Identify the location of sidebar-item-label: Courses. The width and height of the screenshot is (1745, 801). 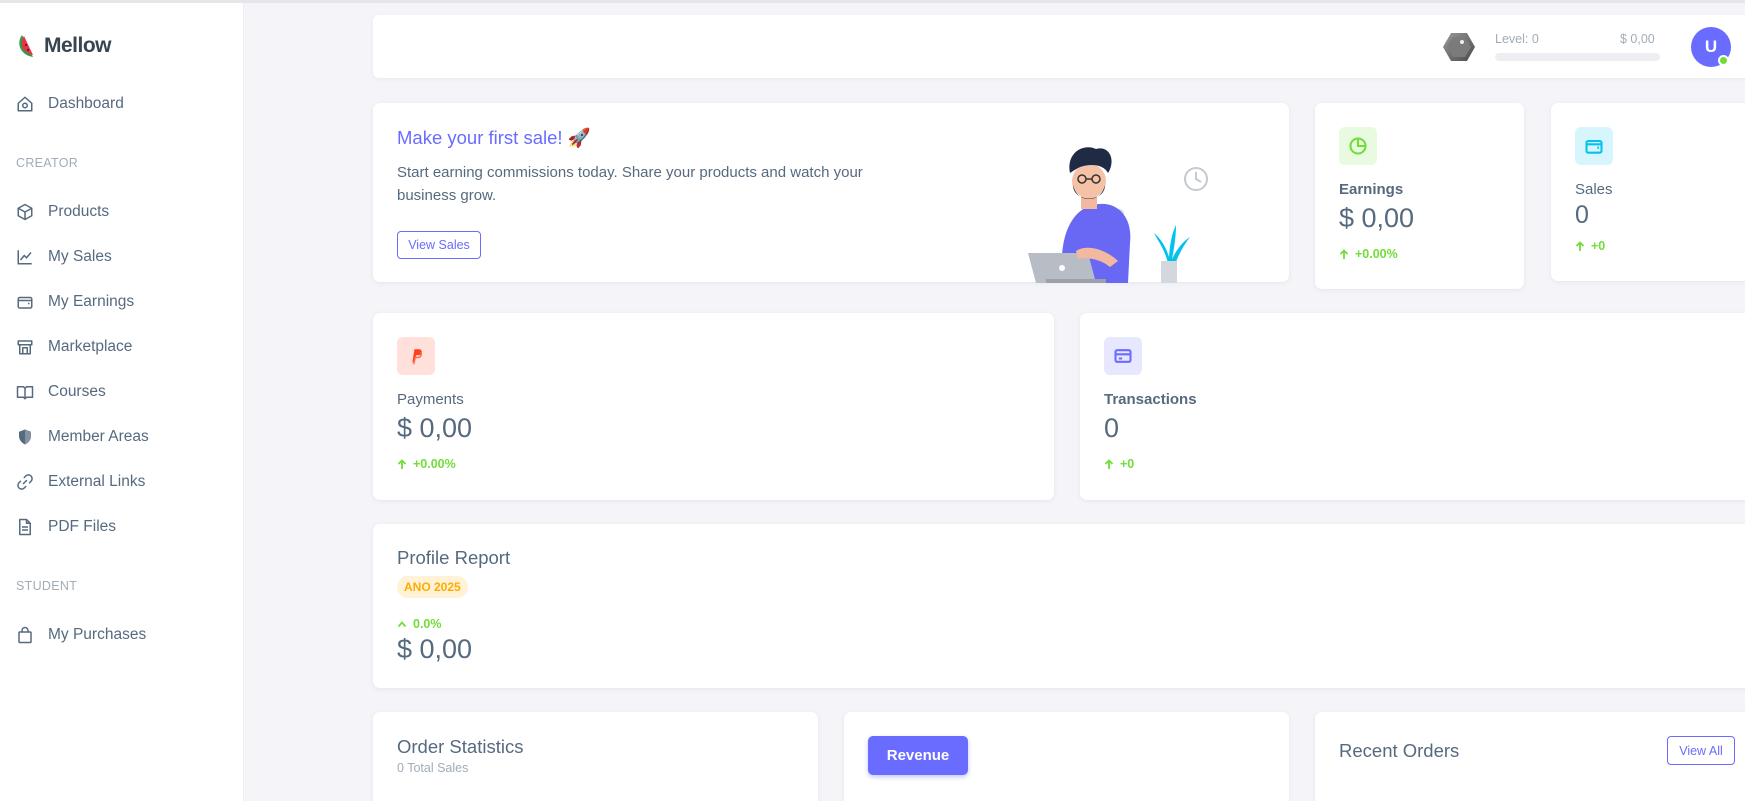
(77, 391).